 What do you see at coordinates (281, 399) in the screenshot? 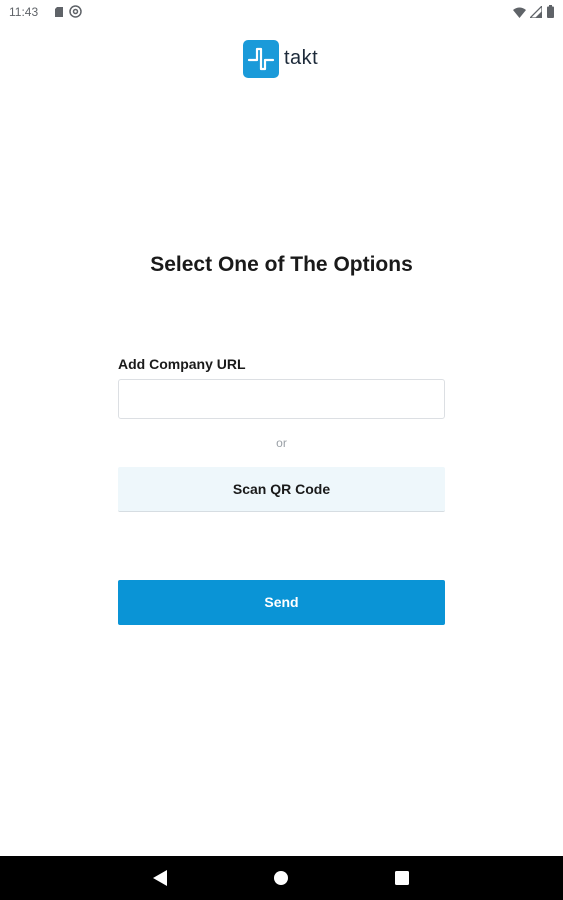
I see `company-url-input` at bounding box center [281, 399].